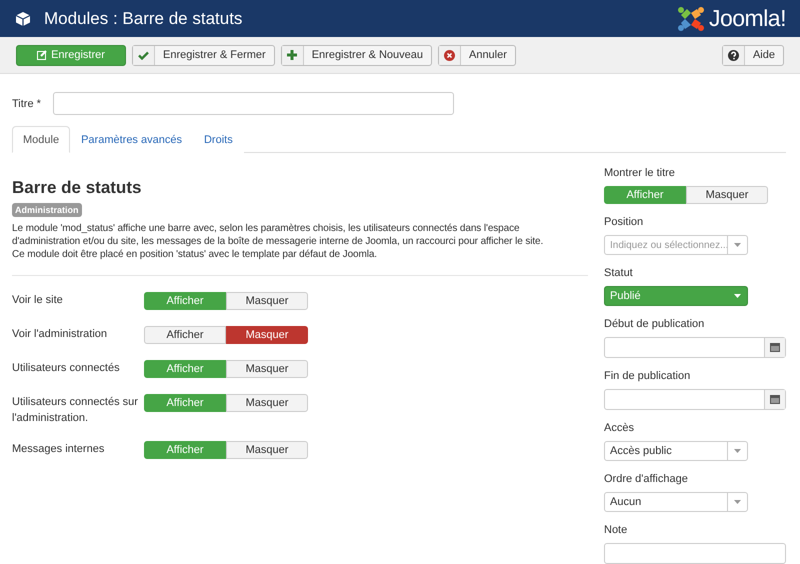 The width and height of the screenshot is (800, 564). I want to click on select-field: Accès public, so click(676, 451).